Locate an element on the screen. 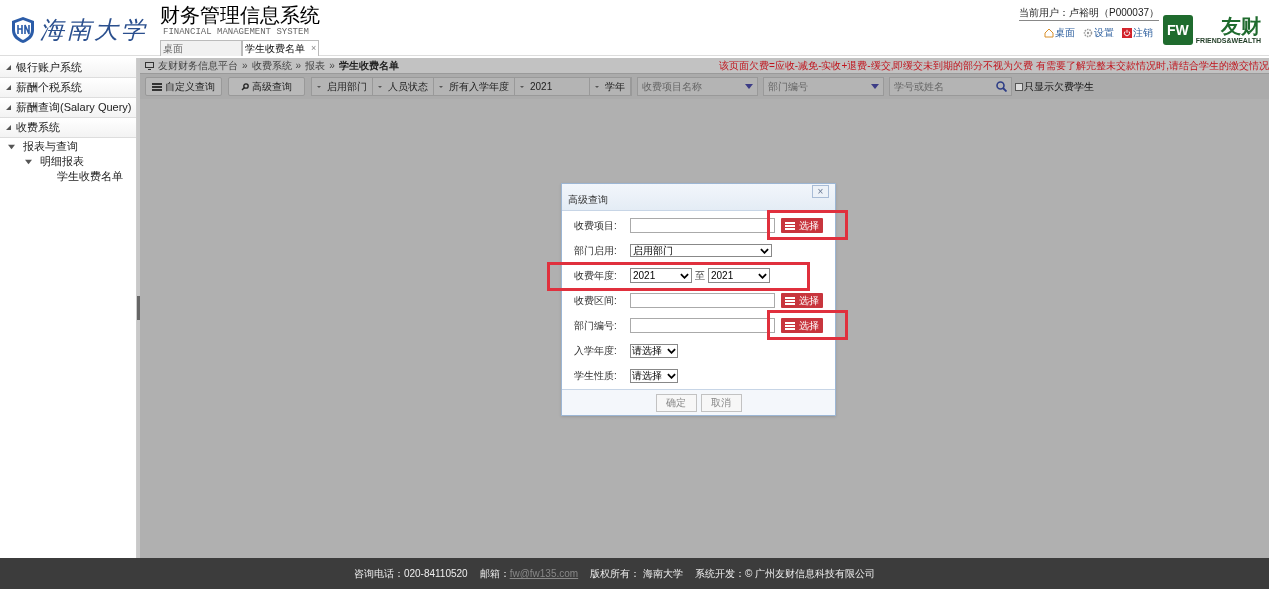 This screenshot has height=589, width=1269. field-label: 收费区间: is located at coordinates (595, 301).